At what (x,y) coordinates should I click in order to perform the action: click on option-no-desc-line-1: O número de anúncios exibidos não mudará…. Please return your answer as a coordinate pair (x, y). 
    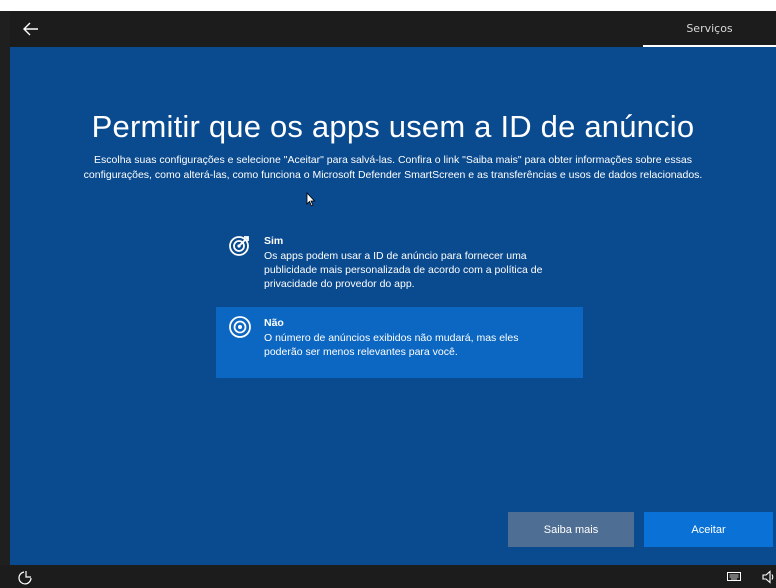
    Looking at the image, I should click on (391, 338).